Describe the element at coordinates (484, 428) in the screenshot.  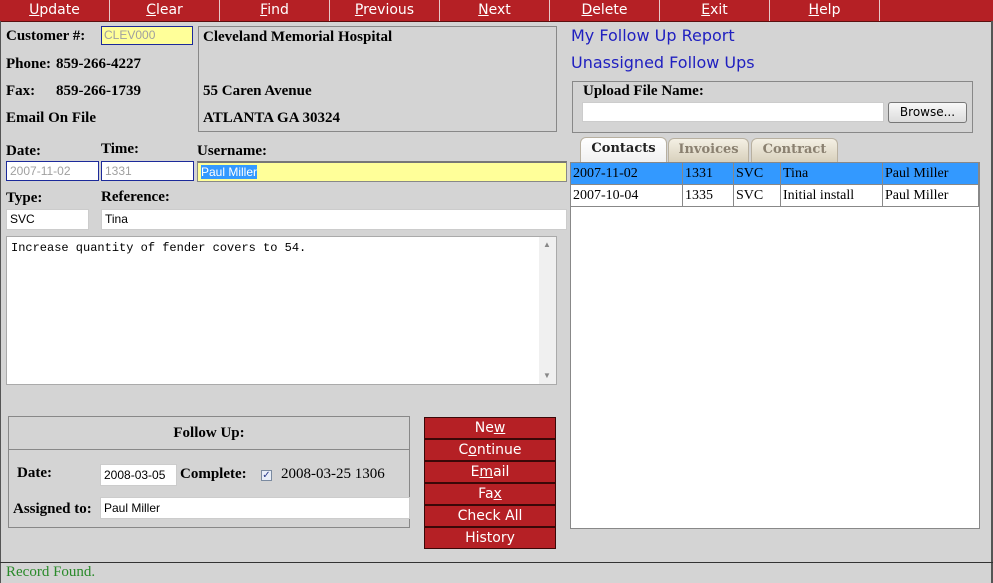
I see `button-label: Ne` at that location.